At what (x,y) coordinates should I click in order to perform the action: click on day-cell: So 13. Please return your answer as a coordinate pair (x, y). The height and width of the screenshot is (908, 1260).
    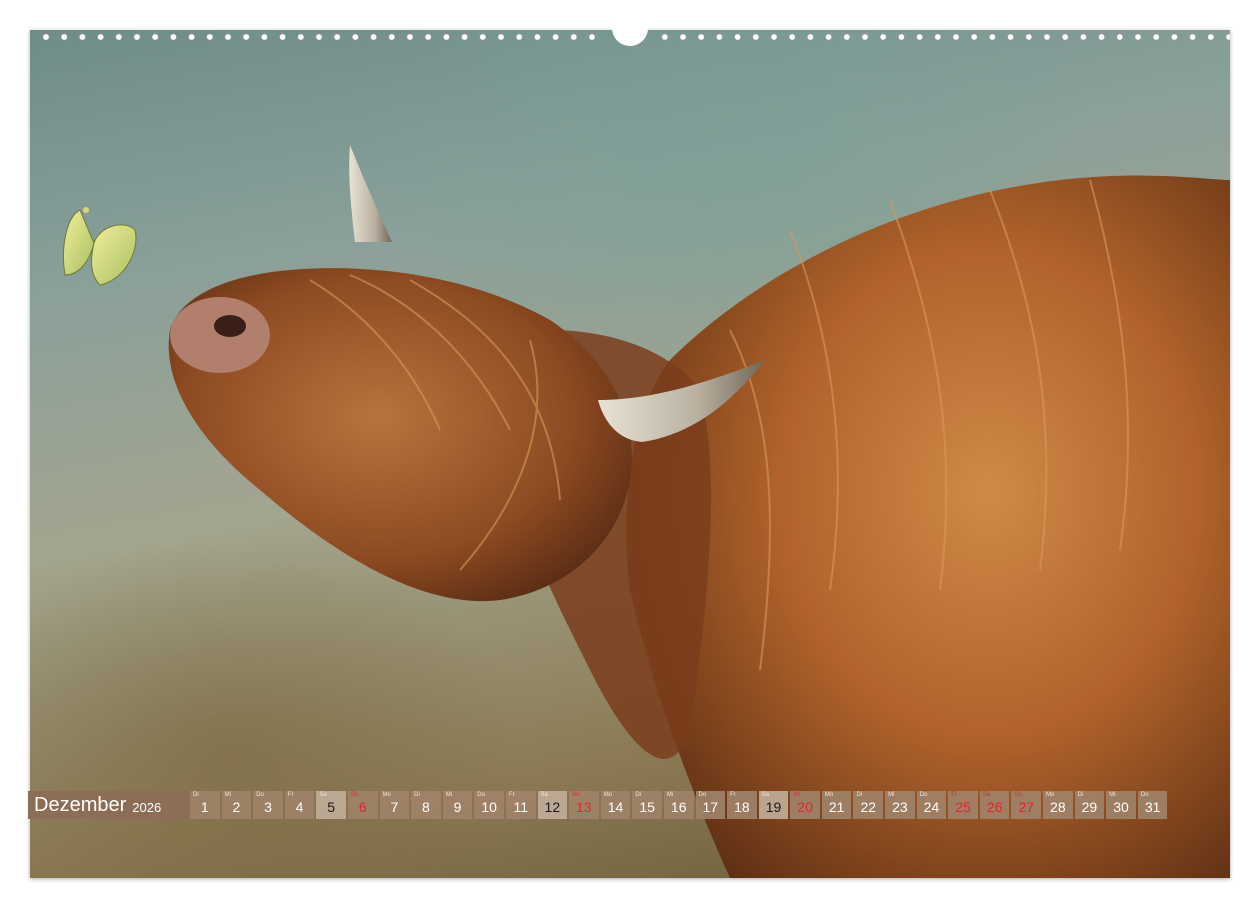
    Looking at the image, I should click on (584, 805).